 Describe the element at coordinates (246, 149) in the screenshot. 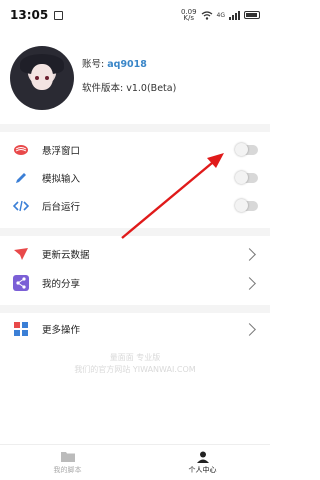

I see `float-window-toggle` at that location.